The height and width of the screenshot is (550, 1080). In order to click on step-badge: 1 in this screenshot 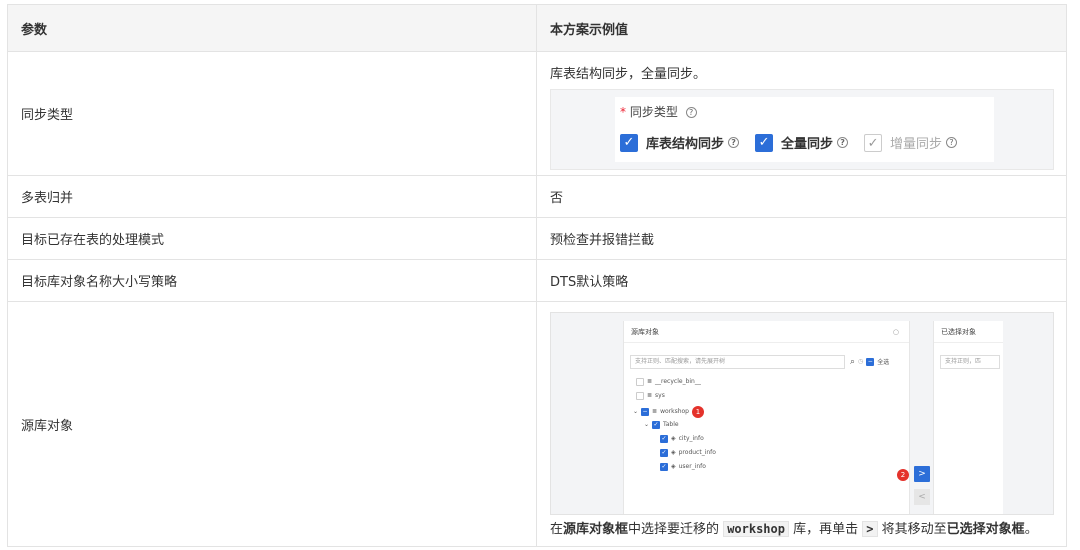, I will do `click(698, 411)`.